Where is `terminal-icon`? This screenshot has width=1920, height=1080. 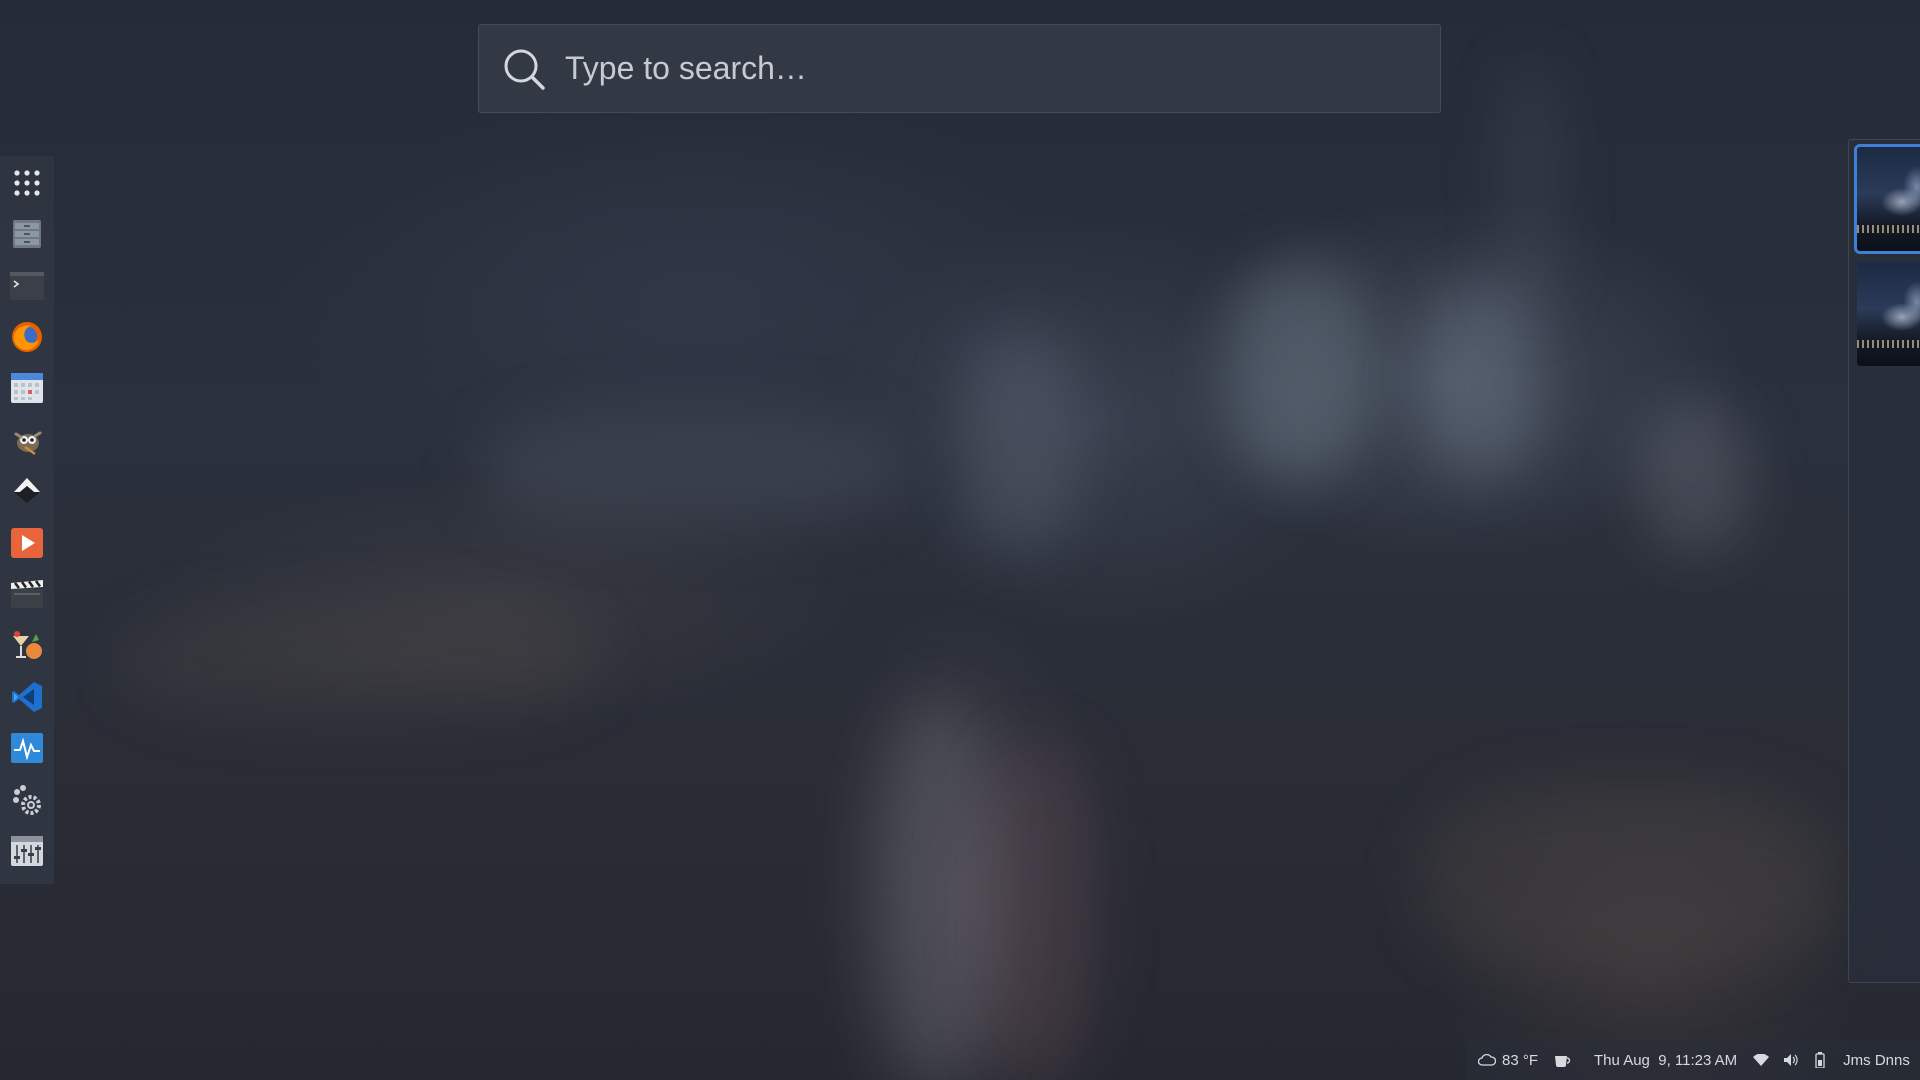
terminal-icon is located at coordinates (27, 285).